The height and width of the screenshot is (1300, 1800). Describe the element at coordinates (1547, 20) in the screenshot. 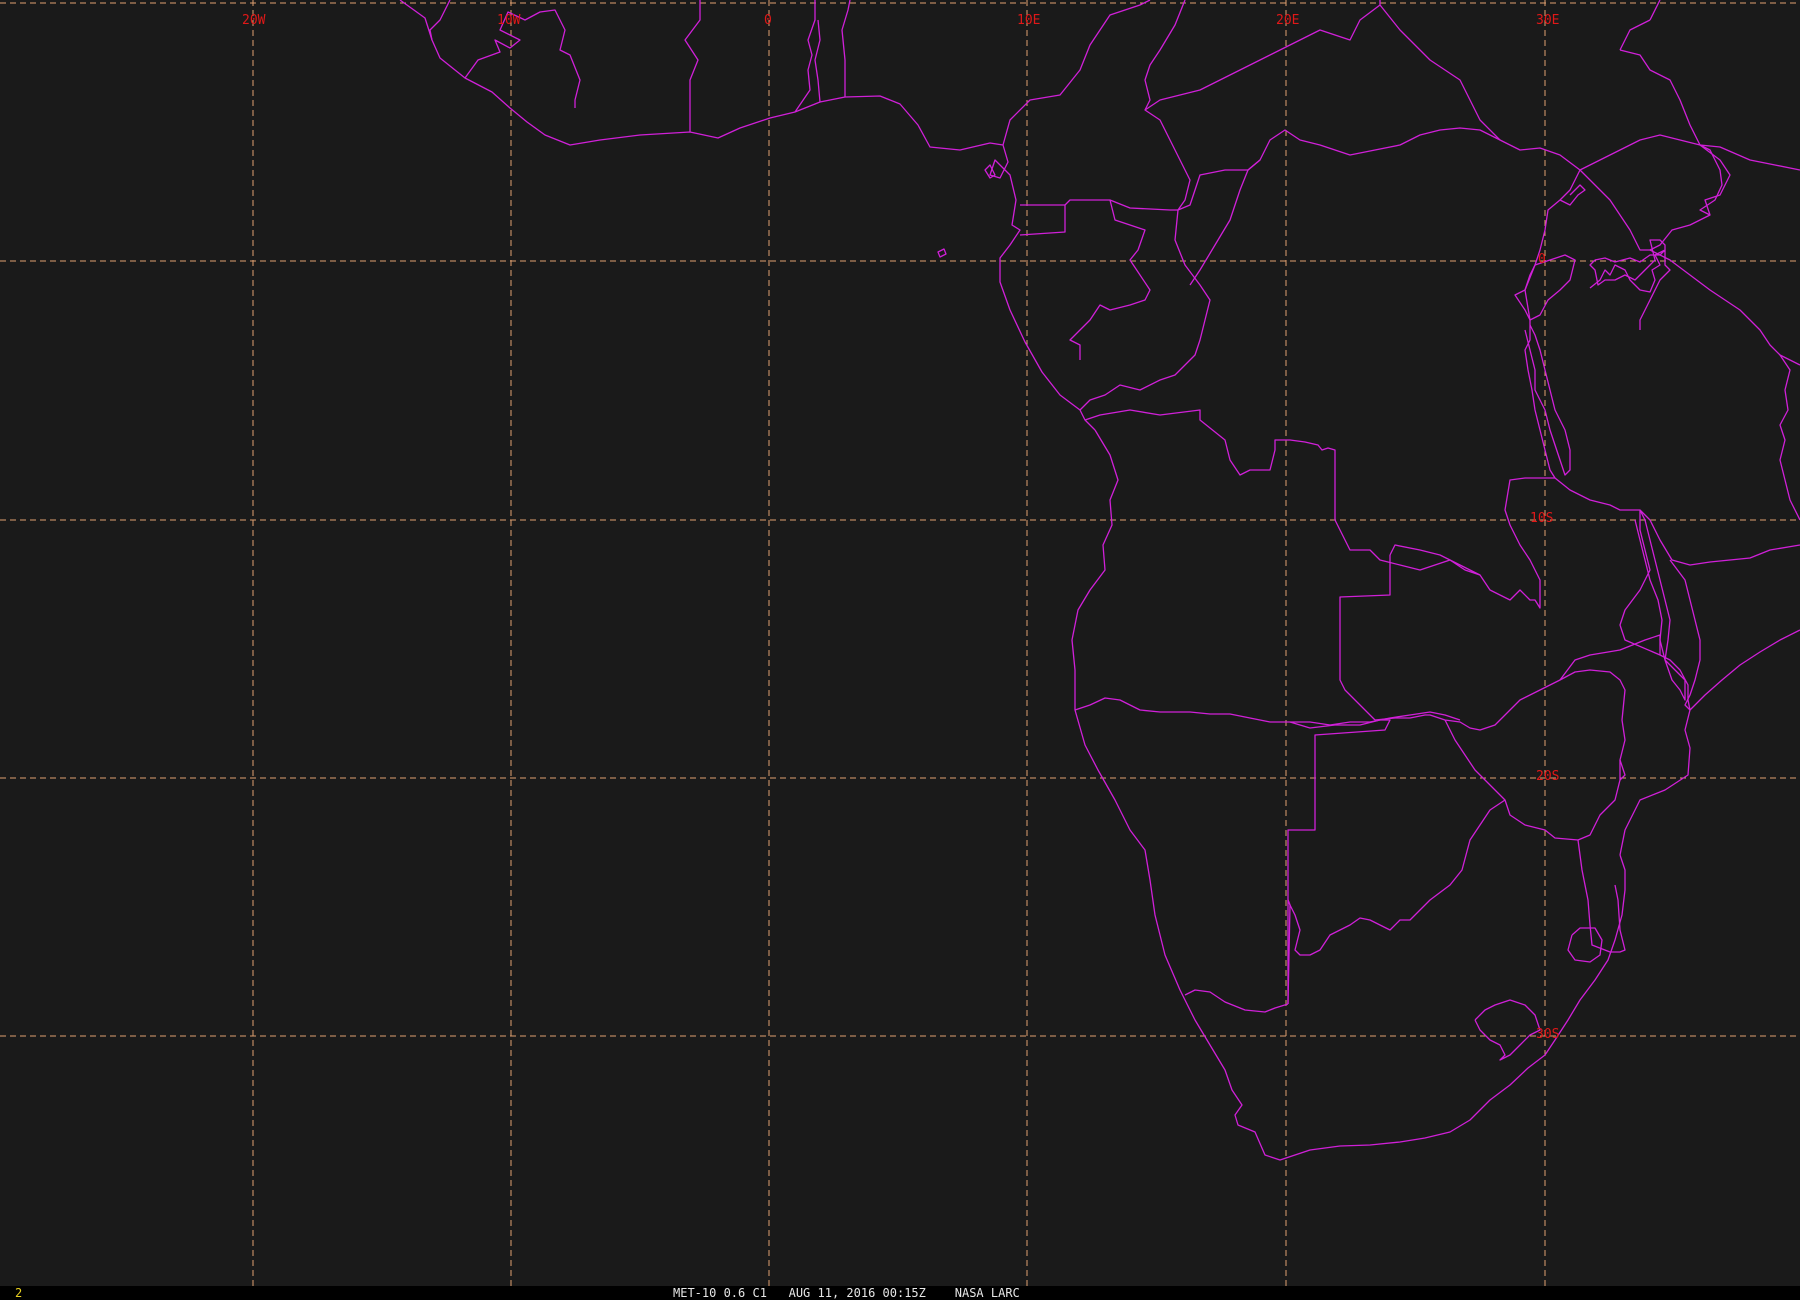

I see `grid-label-30e: 30E` at that location.